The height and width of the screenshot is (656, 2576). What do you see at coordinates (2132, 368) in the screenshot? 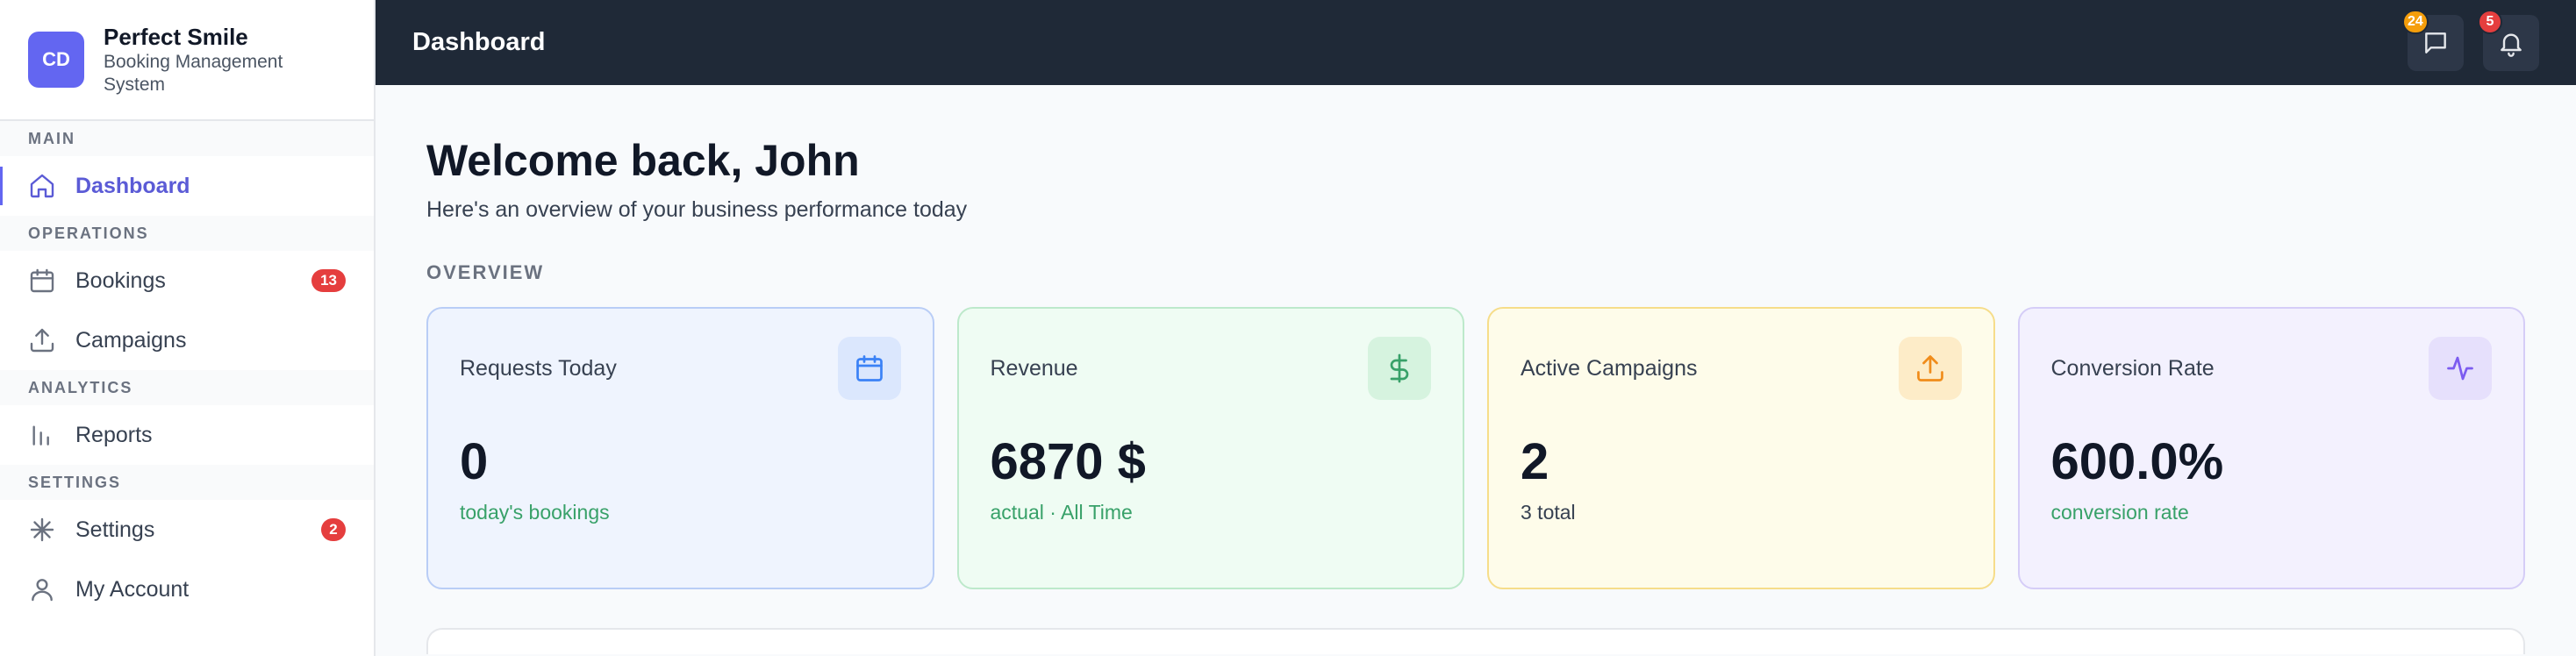
I see `stat-card-title: Conversion Rate` at bounding box center [2132, 368].